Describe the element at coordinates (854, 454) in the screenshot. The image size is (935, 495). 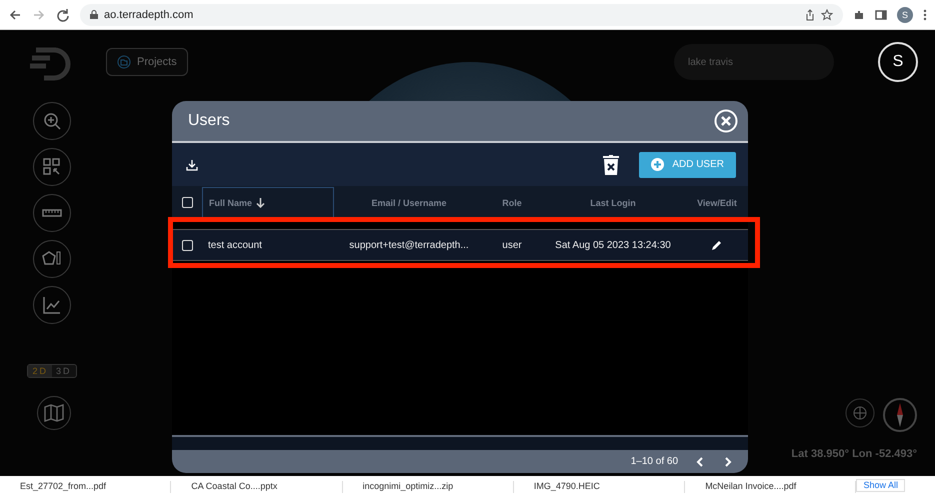
I see `coordinates-label: Lat 38.950° Lon -52.493°` at that location.